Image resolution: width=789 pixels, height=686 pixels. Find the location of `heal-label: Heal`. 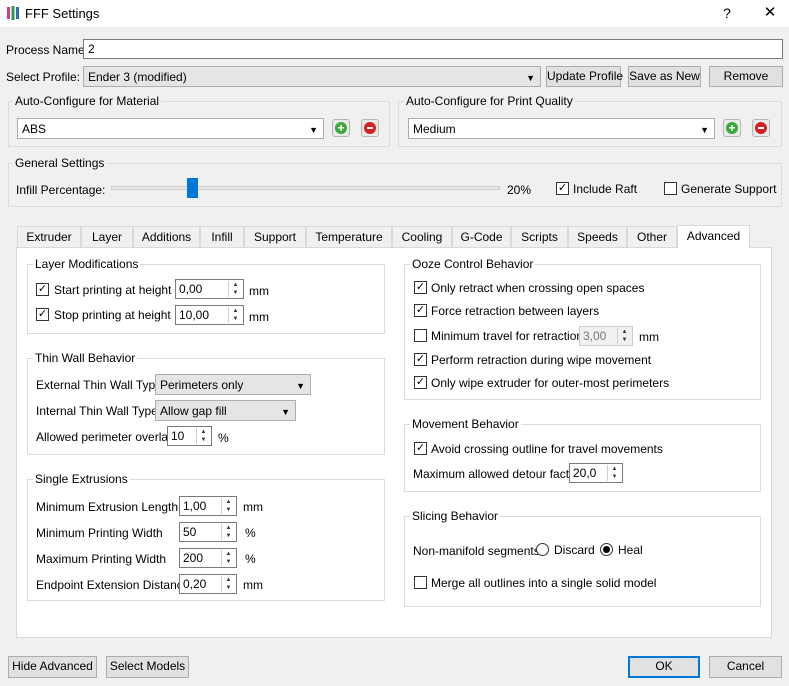

heal-label: Heal is located at coordinates (630, 550).